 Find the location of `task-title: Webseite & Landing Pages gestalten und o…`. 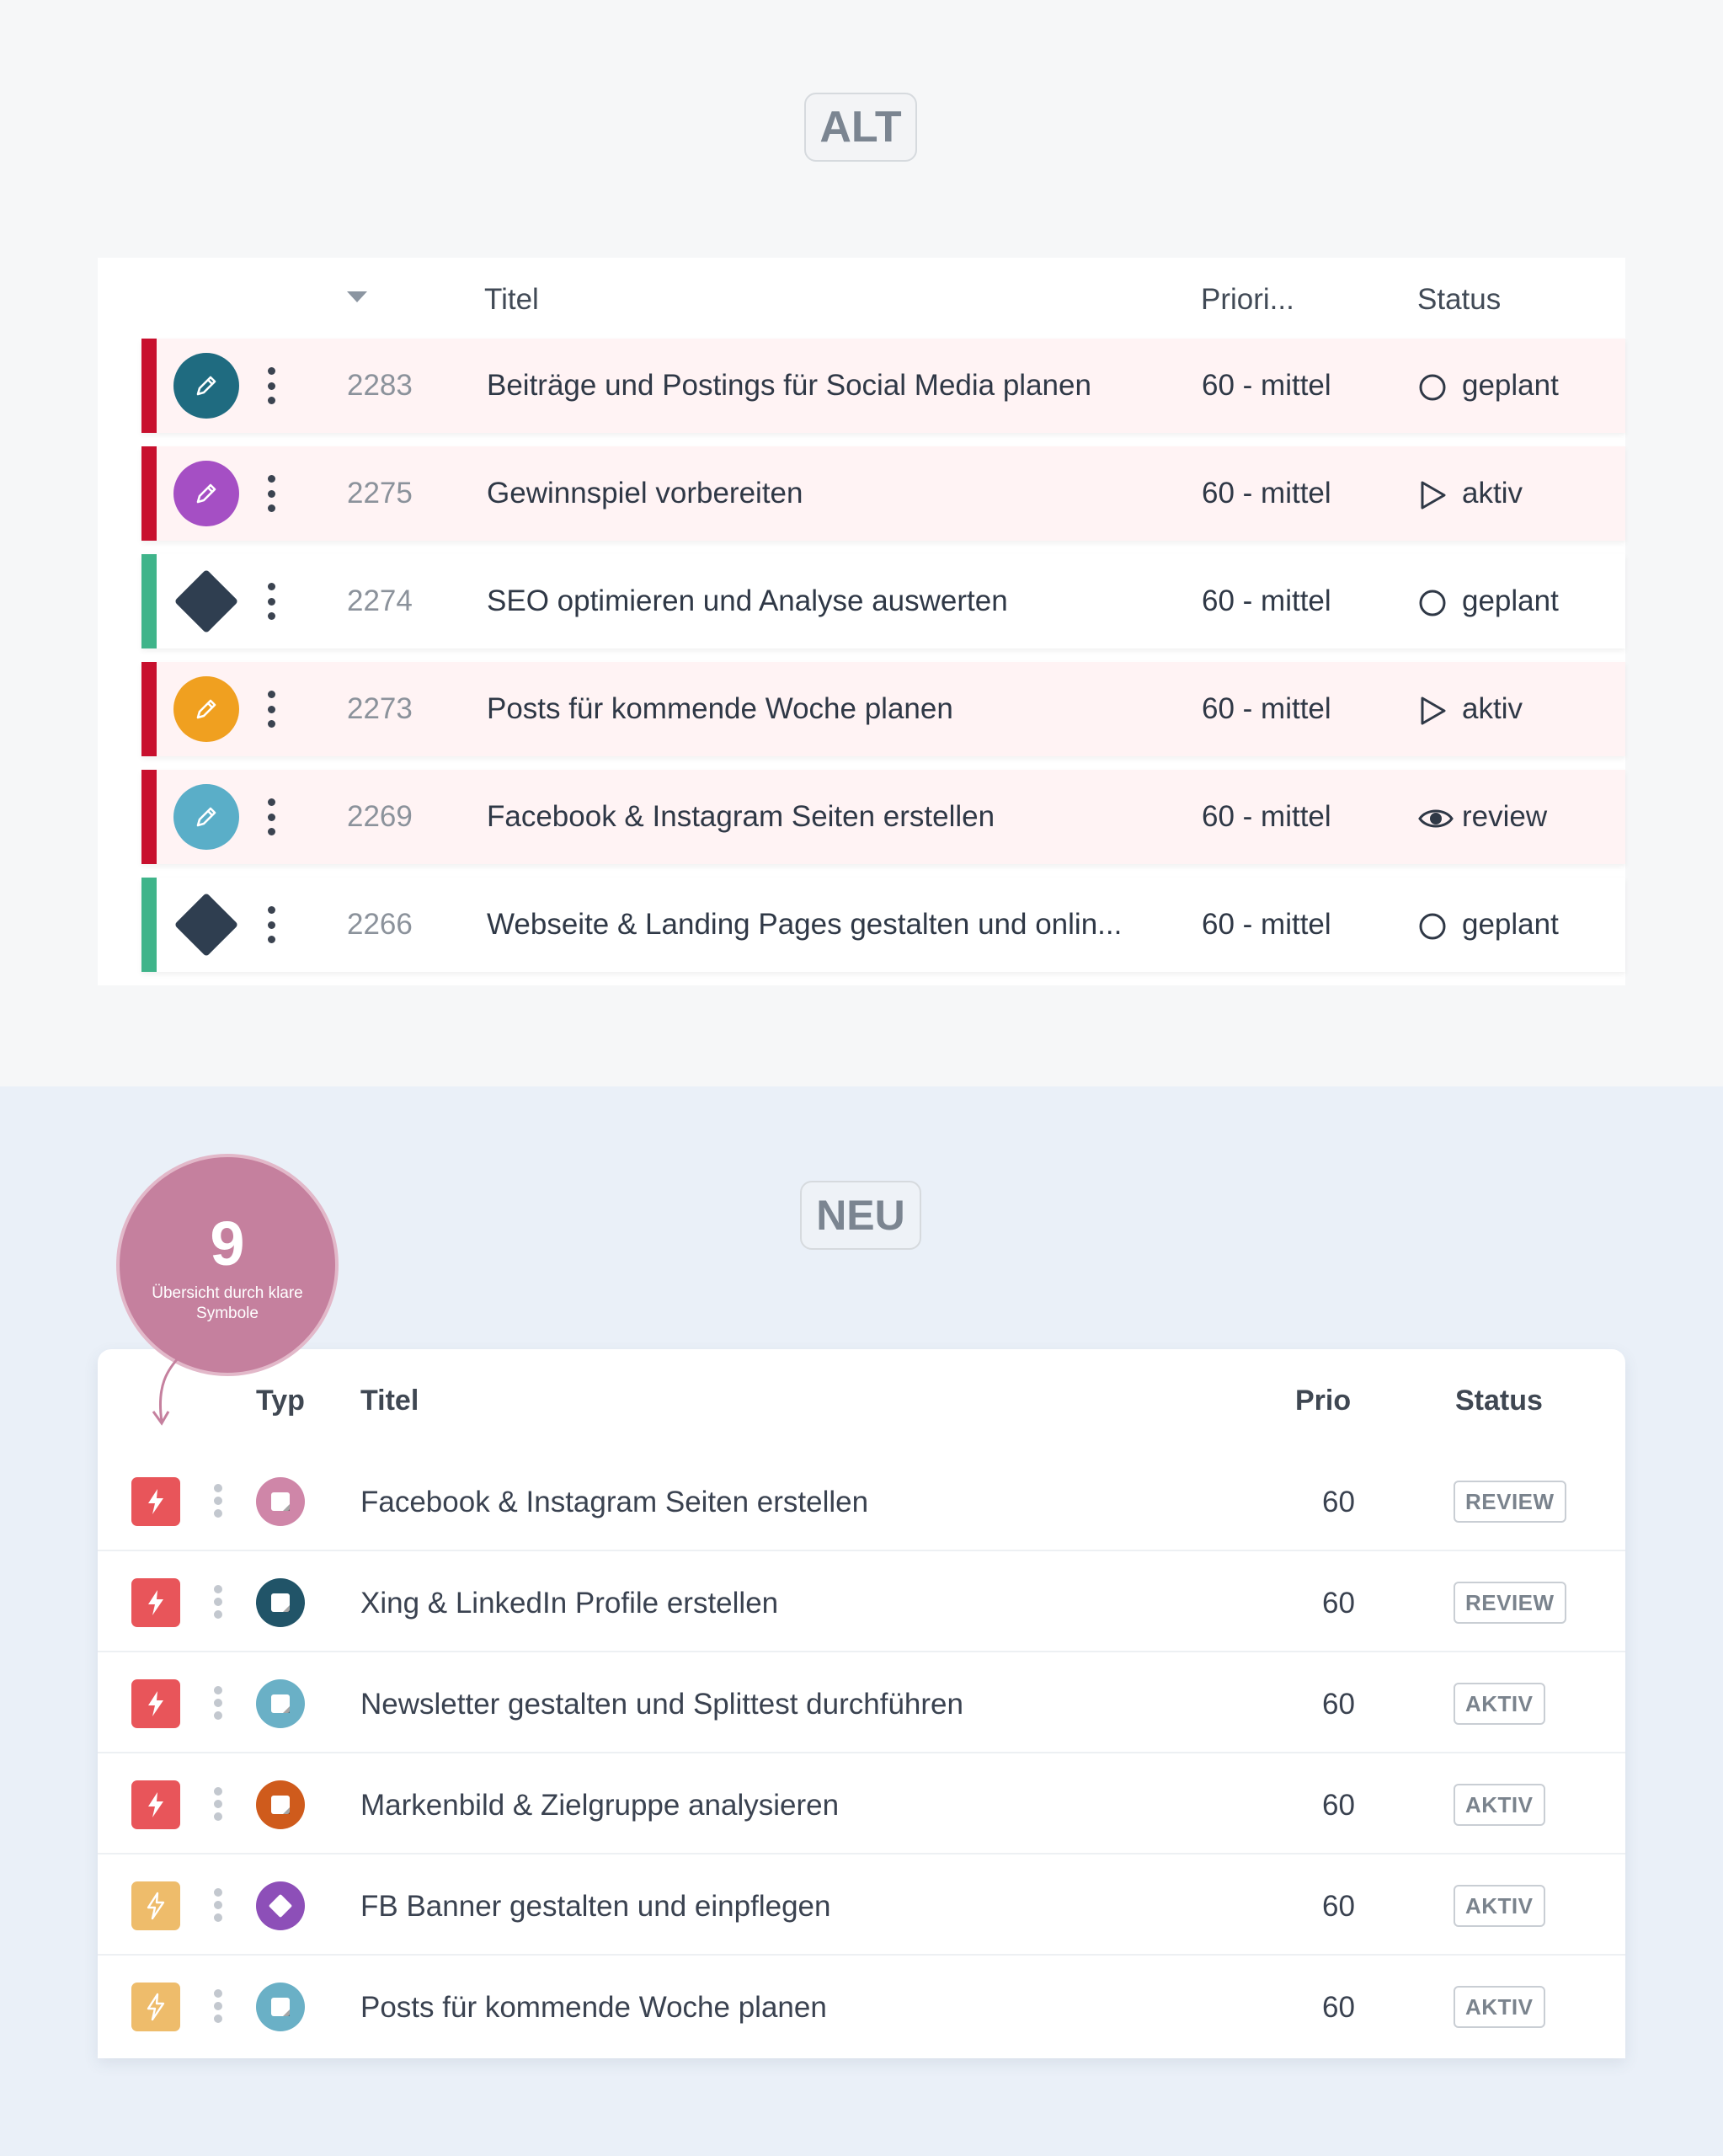

task-title: Webseite & Landing Pages gestalten und o… is located at coordinates (805, 925).